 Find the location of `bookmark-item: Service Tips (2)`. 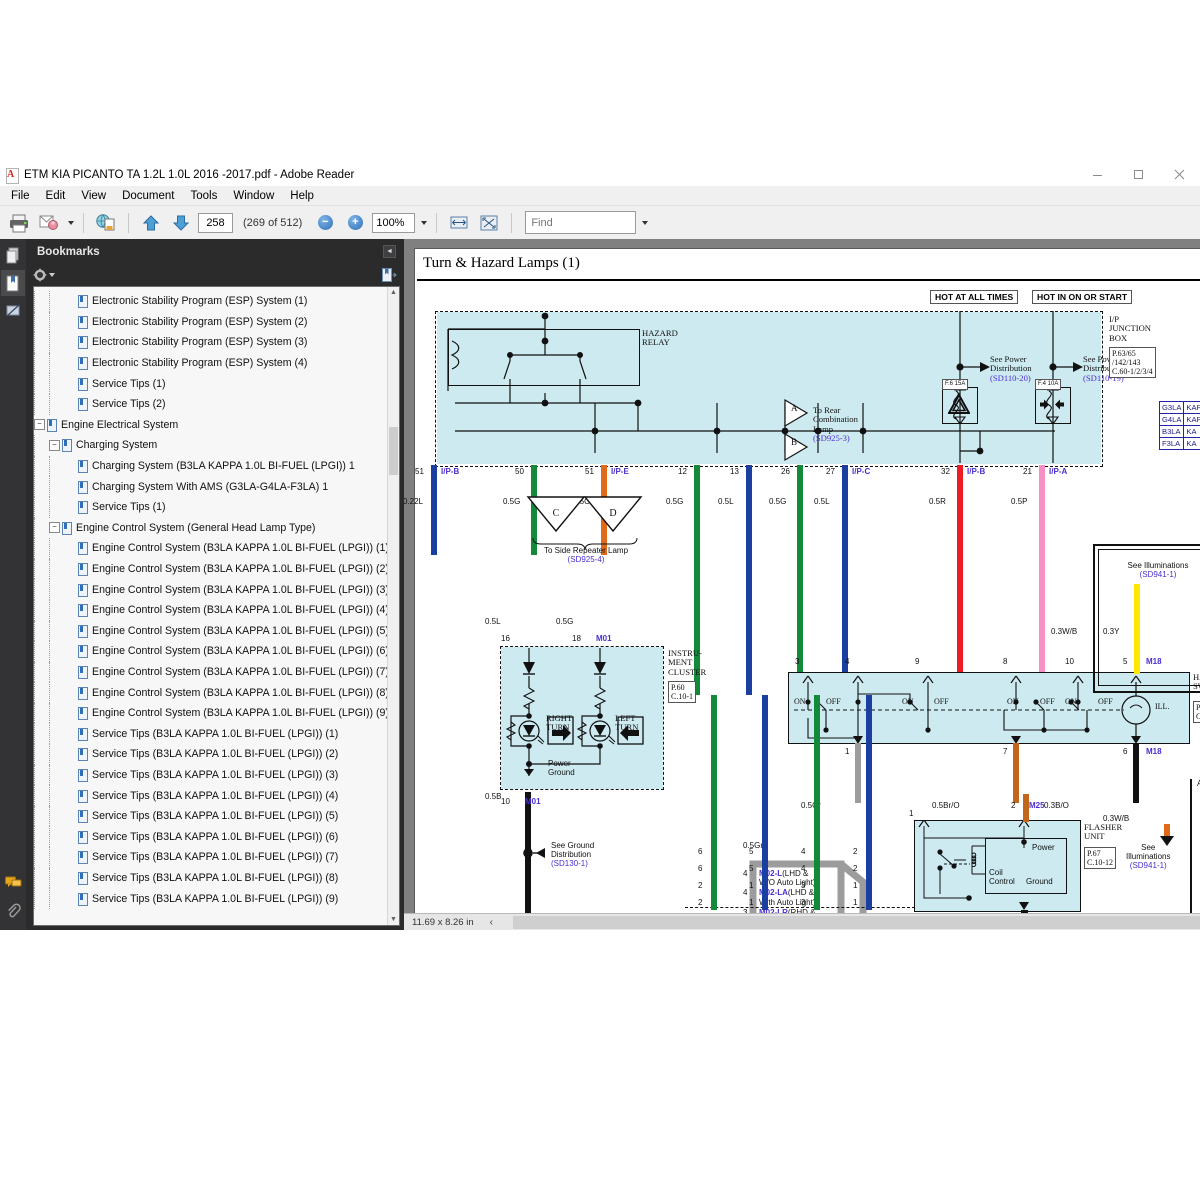

bookmark-item: Service Tips (2) is located at coordinates (216, 404).